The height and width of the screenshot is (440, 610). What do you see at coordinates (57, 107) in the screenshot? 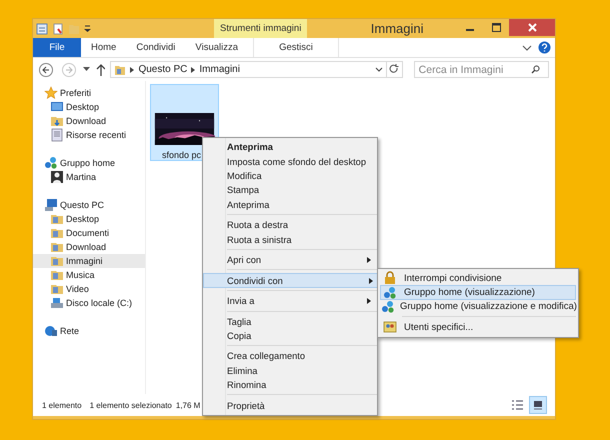
I see `monitor-icon` at bounding box center [57, 107].